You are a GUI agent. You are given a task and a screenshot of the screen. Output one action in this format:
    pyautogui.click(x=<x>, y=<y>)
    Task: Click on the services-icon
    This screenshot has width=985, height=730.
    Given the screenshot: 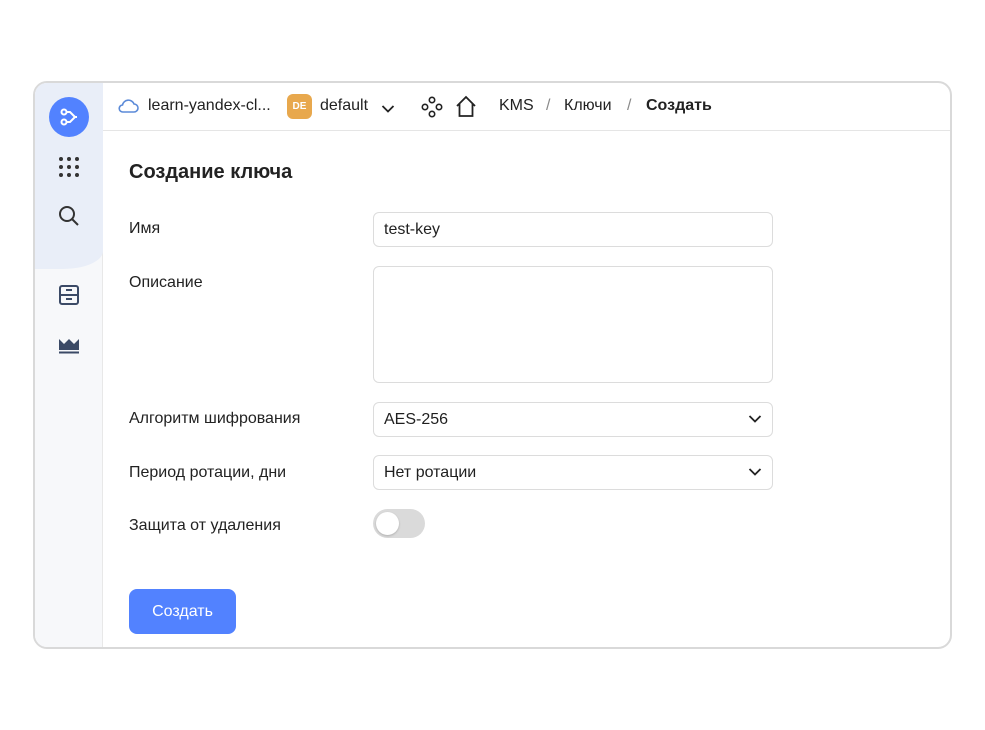 What is the action you would take?
    pyautogui.click(x=432, y=109)
    